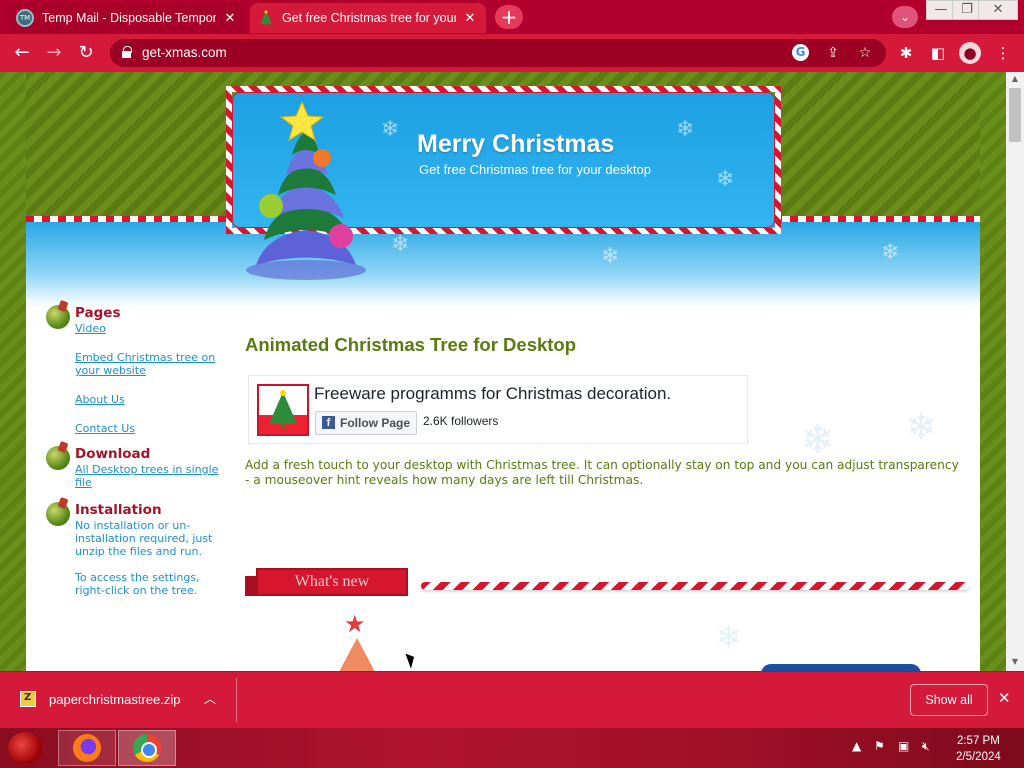 The image size is (1024, 768). I want to click on extensions-puzzle-icon: ✱, so click(906, 53).